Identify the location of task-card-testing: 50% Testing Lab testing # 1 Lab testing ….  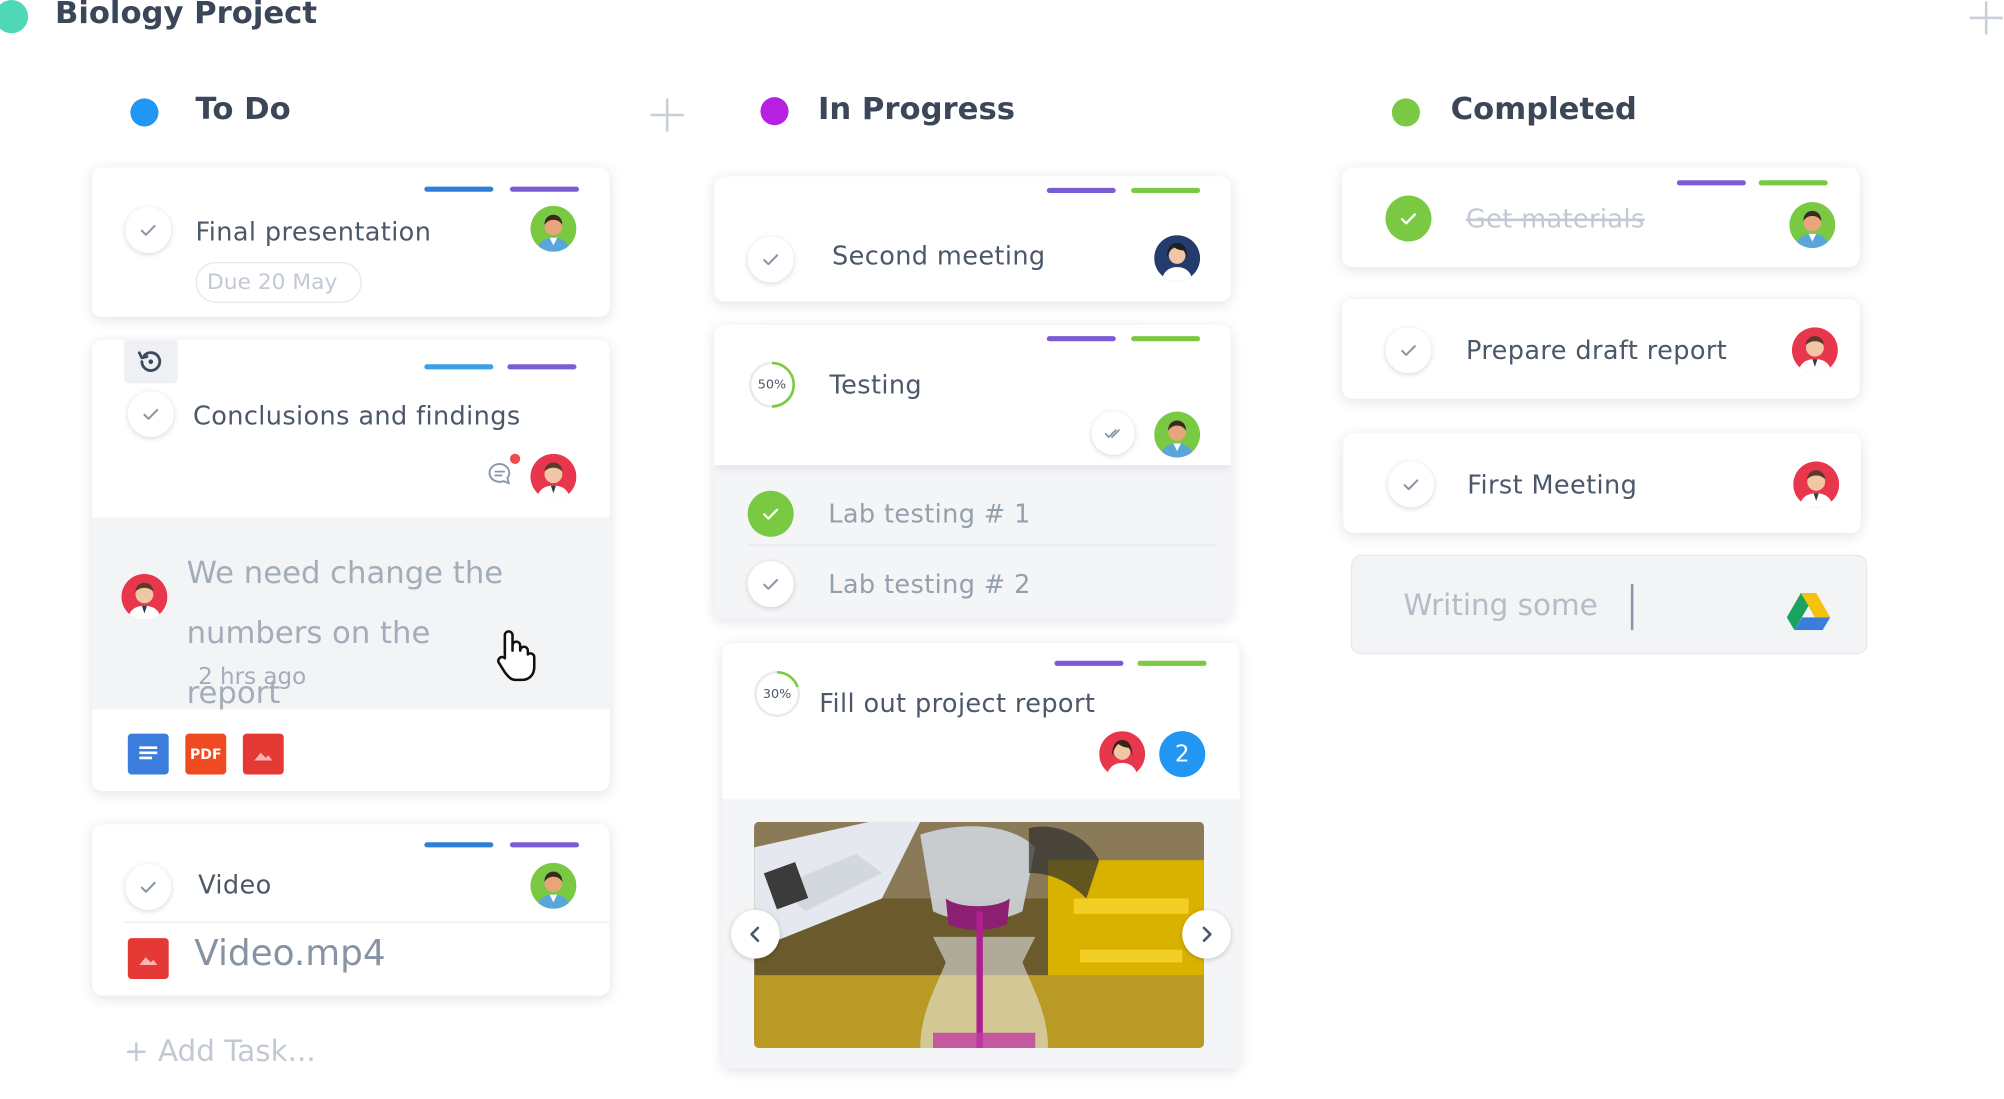
(972, 471).